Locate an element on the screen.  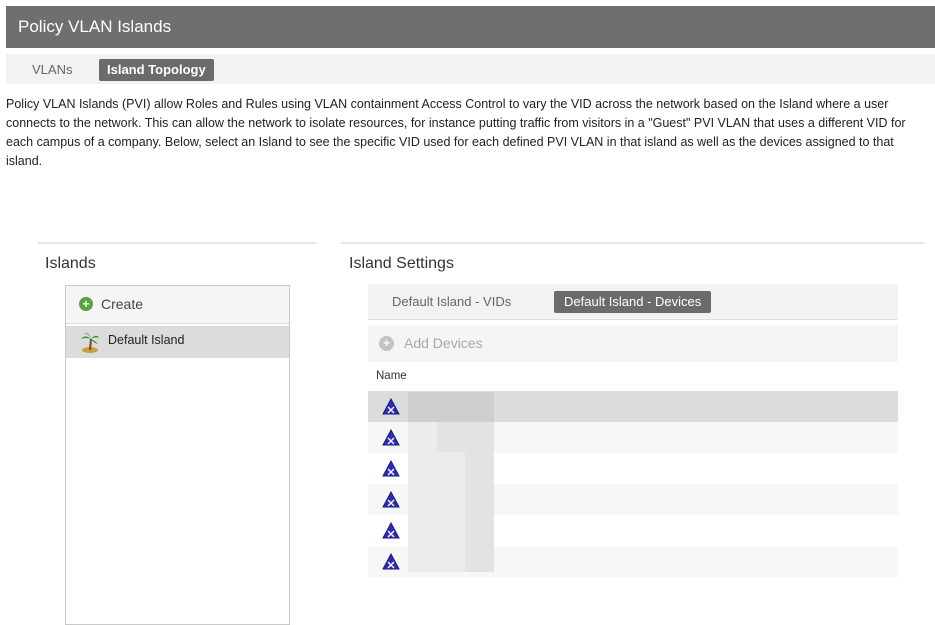
main-tab-bar: VLANs Island Topology is located at coordinates (470, 69).